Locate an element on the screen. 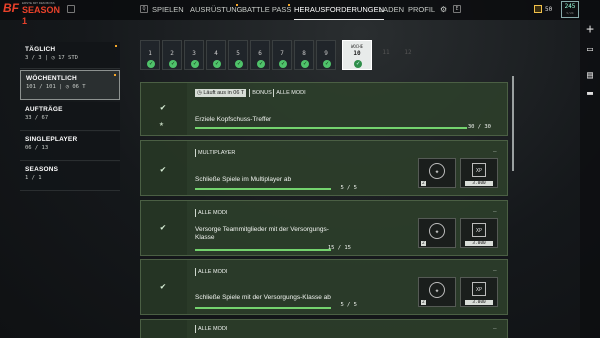 The image size is (600, 338). week-tab-9: 9 ✓ is located at coordinates (326, 55).